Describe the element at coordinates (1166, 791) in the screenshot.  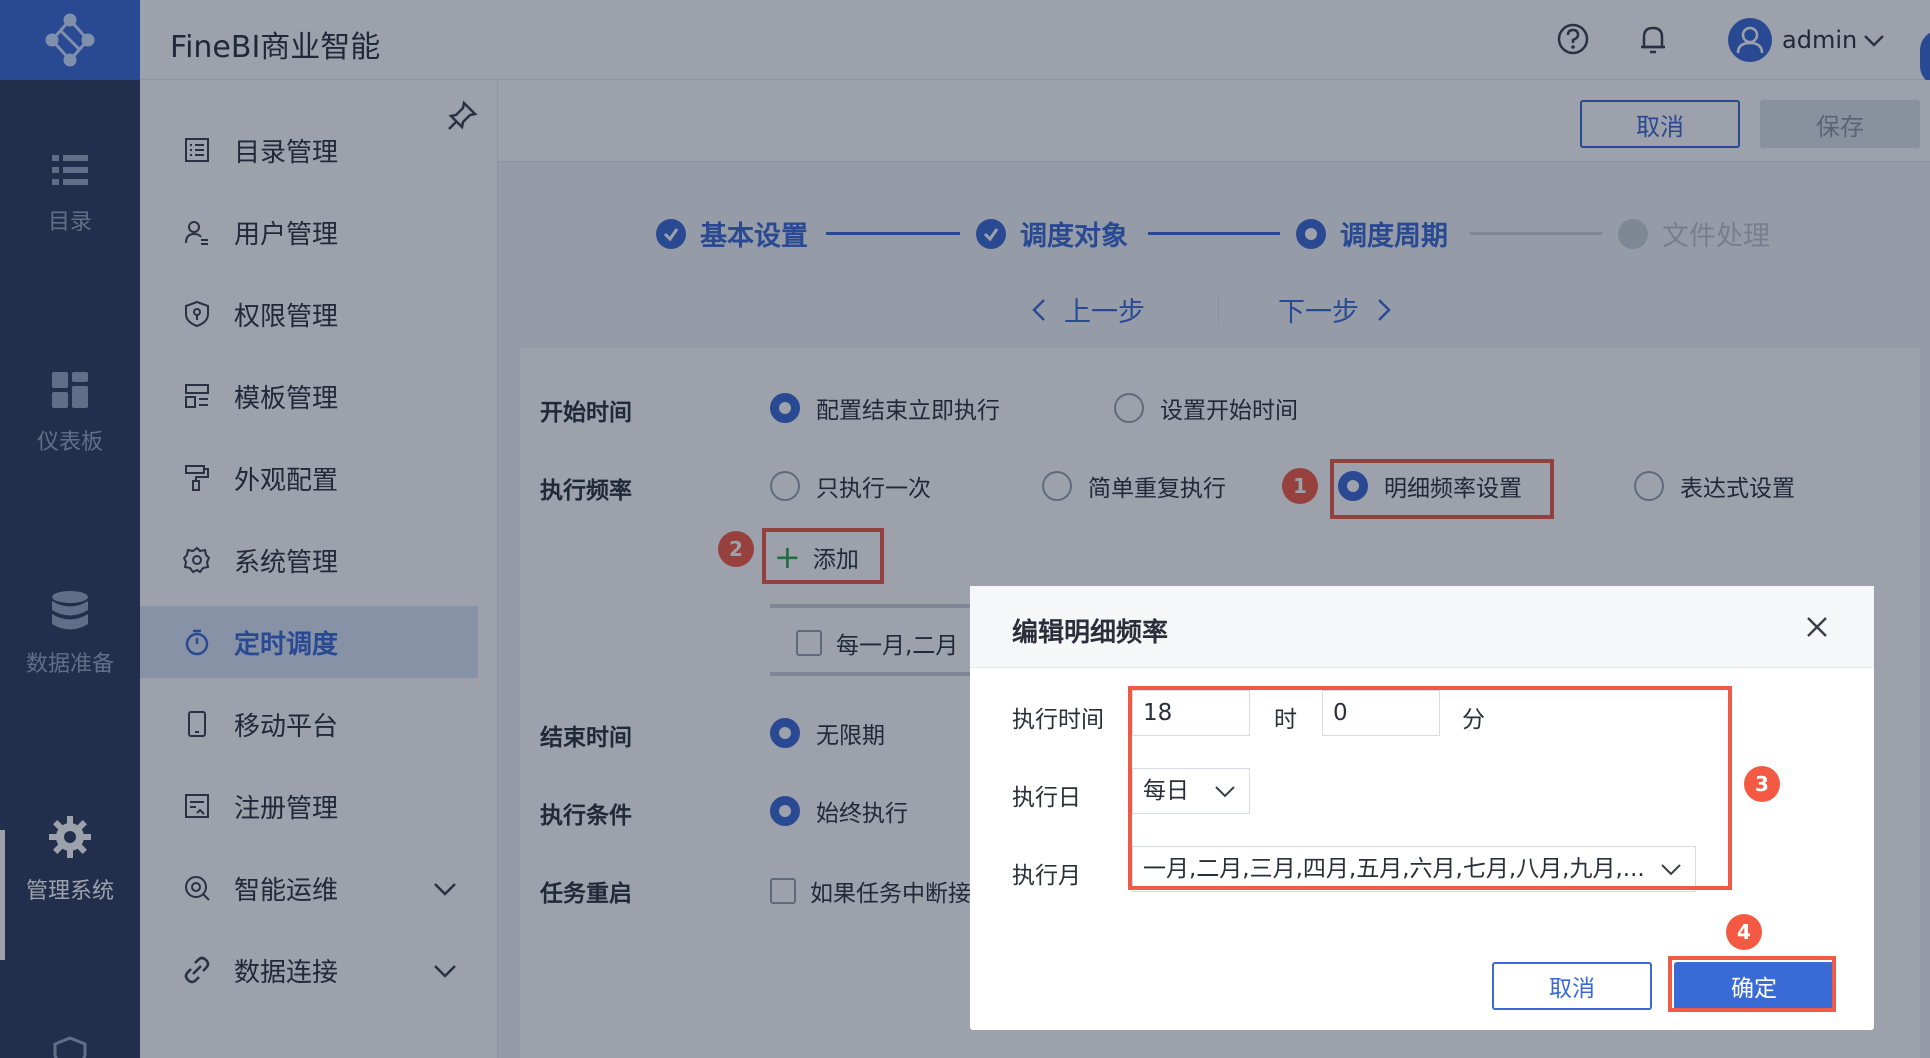
I see `exec-day-value: 每日` at that location.